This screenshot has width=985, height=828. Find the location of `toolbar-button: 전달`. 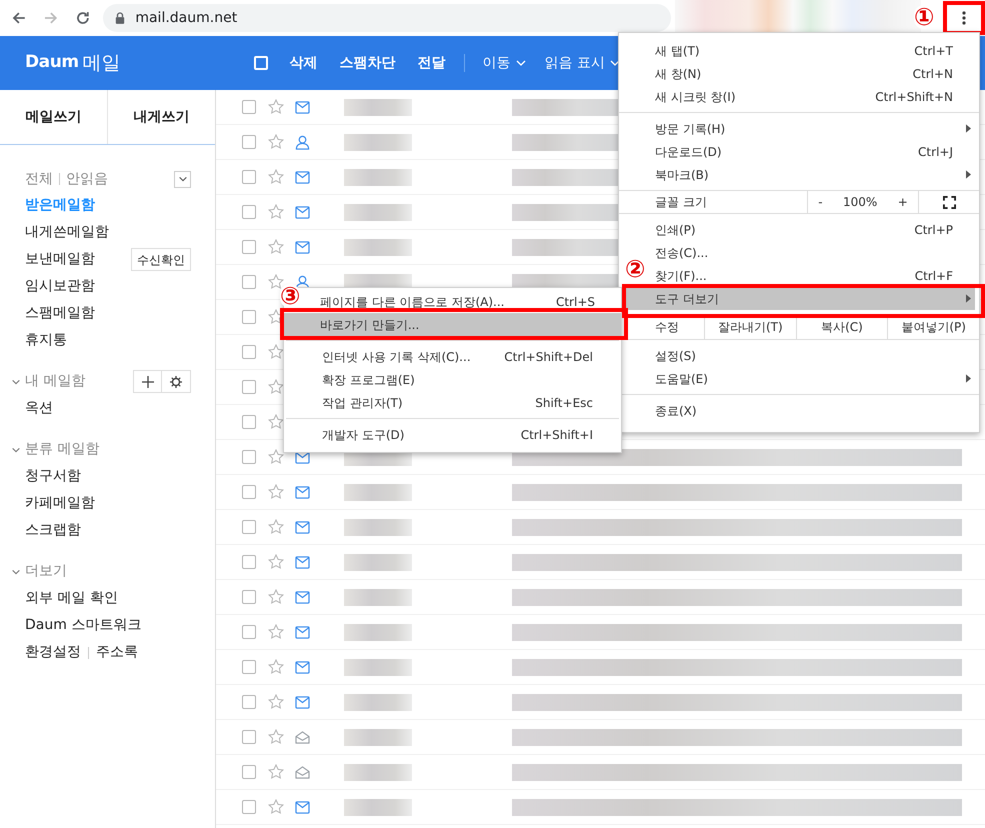

toolbar-button: 전달 is located at coordinates (432, 63).